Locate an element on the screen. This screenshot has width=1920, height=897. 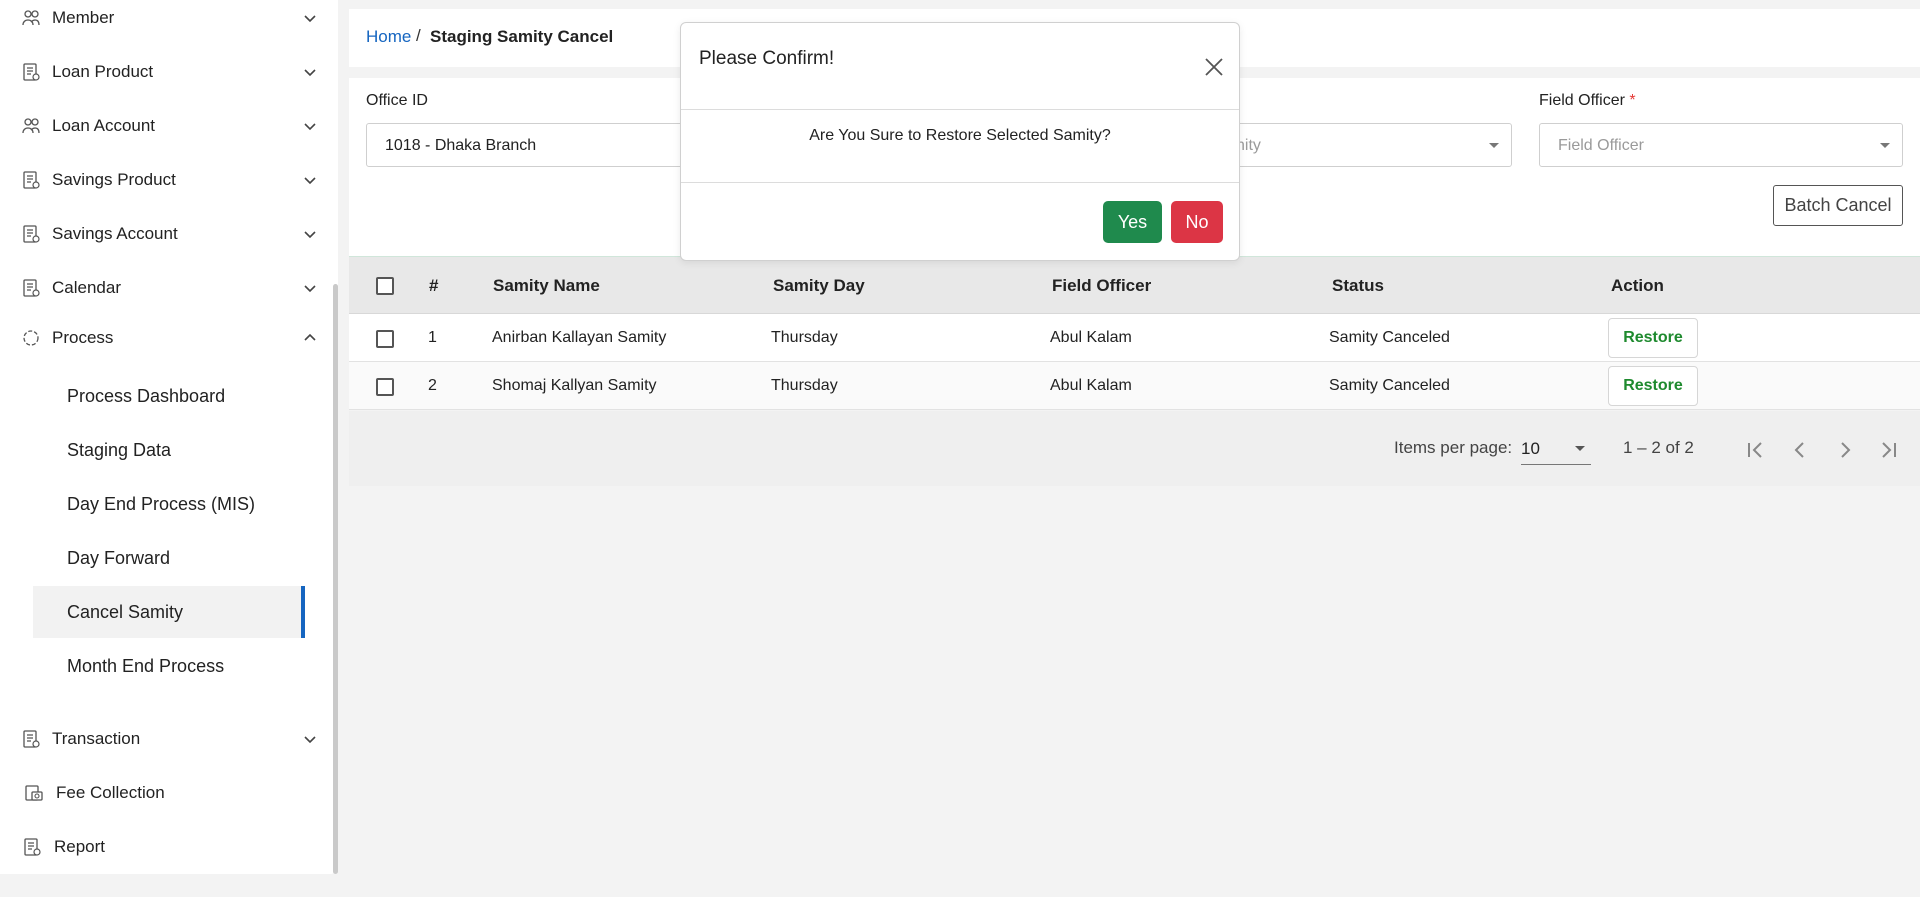
sidebar-item-label: Savings Product is located at coordinates (114, 179).